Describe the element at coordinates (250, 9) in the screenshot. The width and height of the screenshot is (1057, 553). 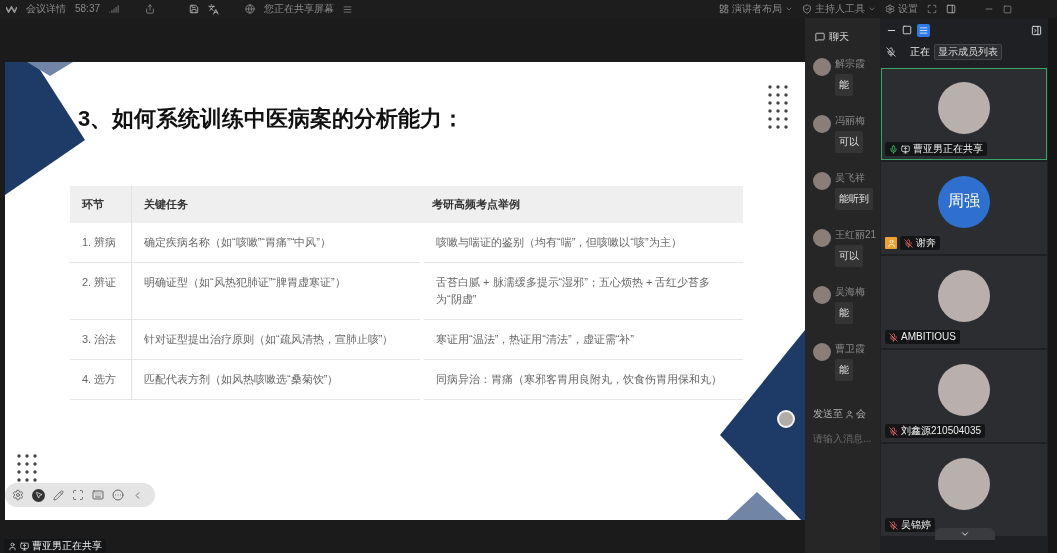
I see `globe-icon` at that location.